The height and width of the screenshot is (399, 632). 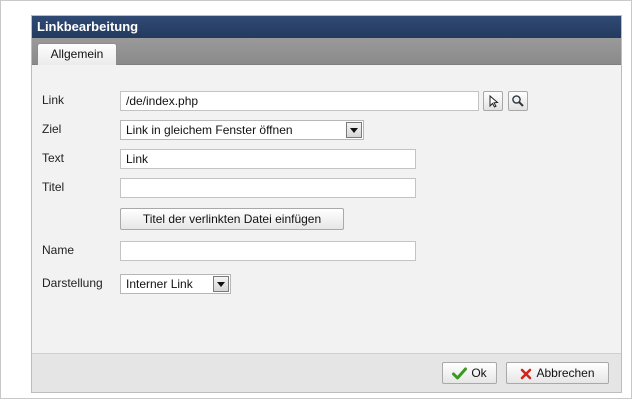 What do you see at coordinates (469, 373) in the screenshot?
I see `ok-button: Ok` at bounding box center [469, 373].